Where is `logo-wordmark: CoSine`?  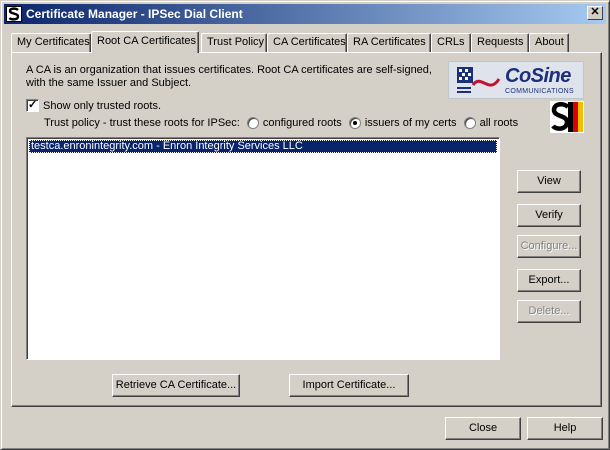 logo-wordmark: CoSine is located at coordinates (538, 76).